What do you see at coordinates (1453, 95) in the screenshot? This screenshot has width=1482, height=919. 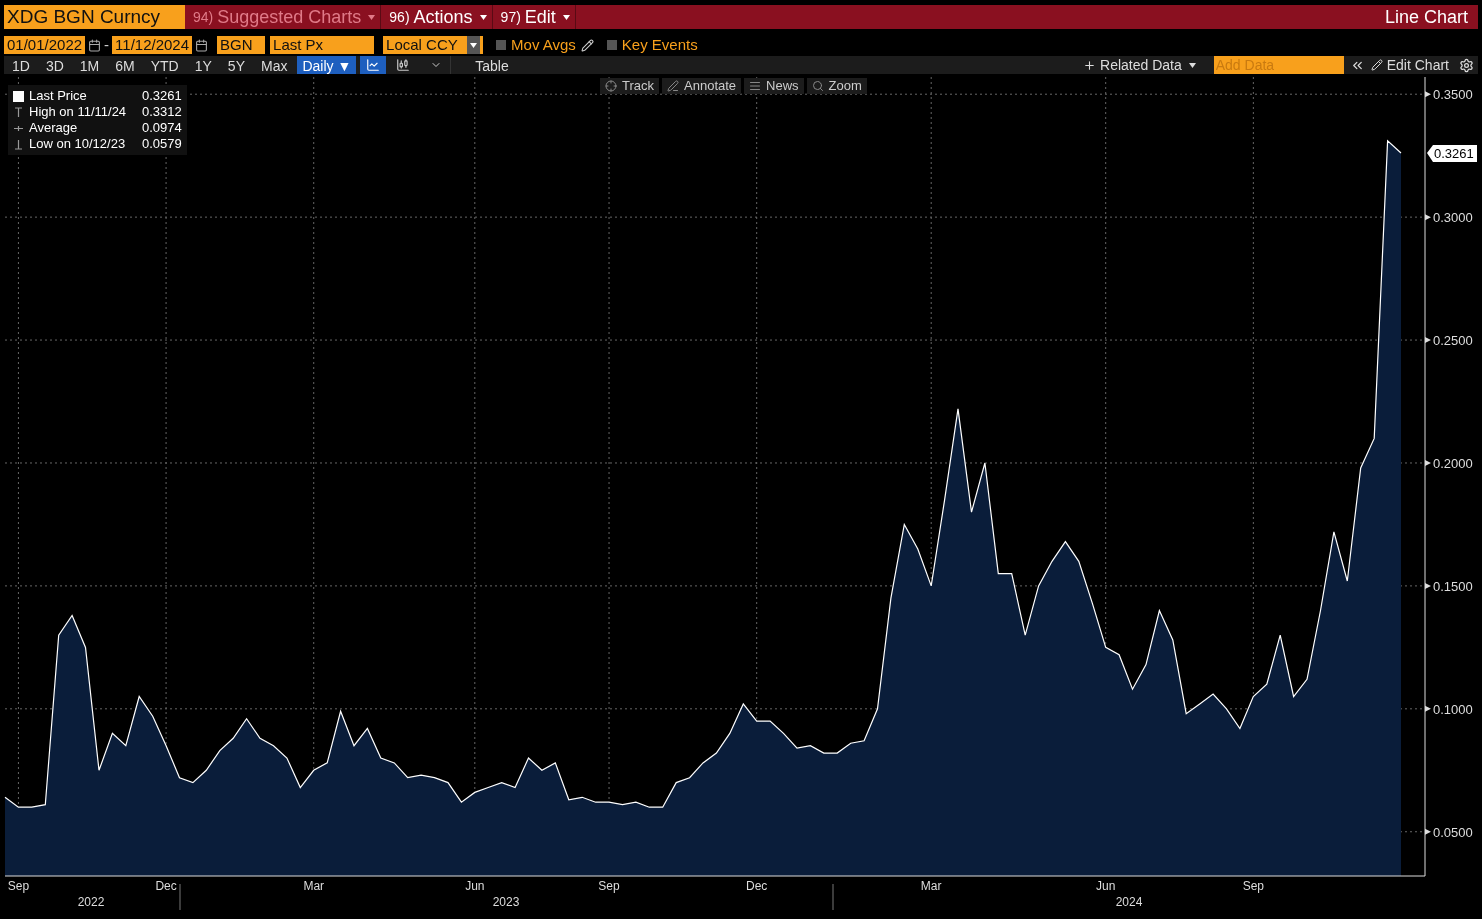 I see `y-axis-label: 0.3500` at bounding box center [1453, 95].